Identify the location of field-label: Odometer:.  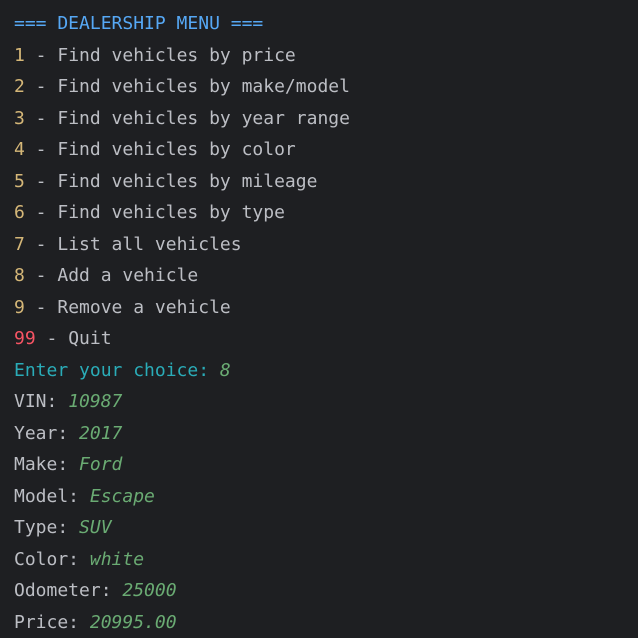
(68, 590).